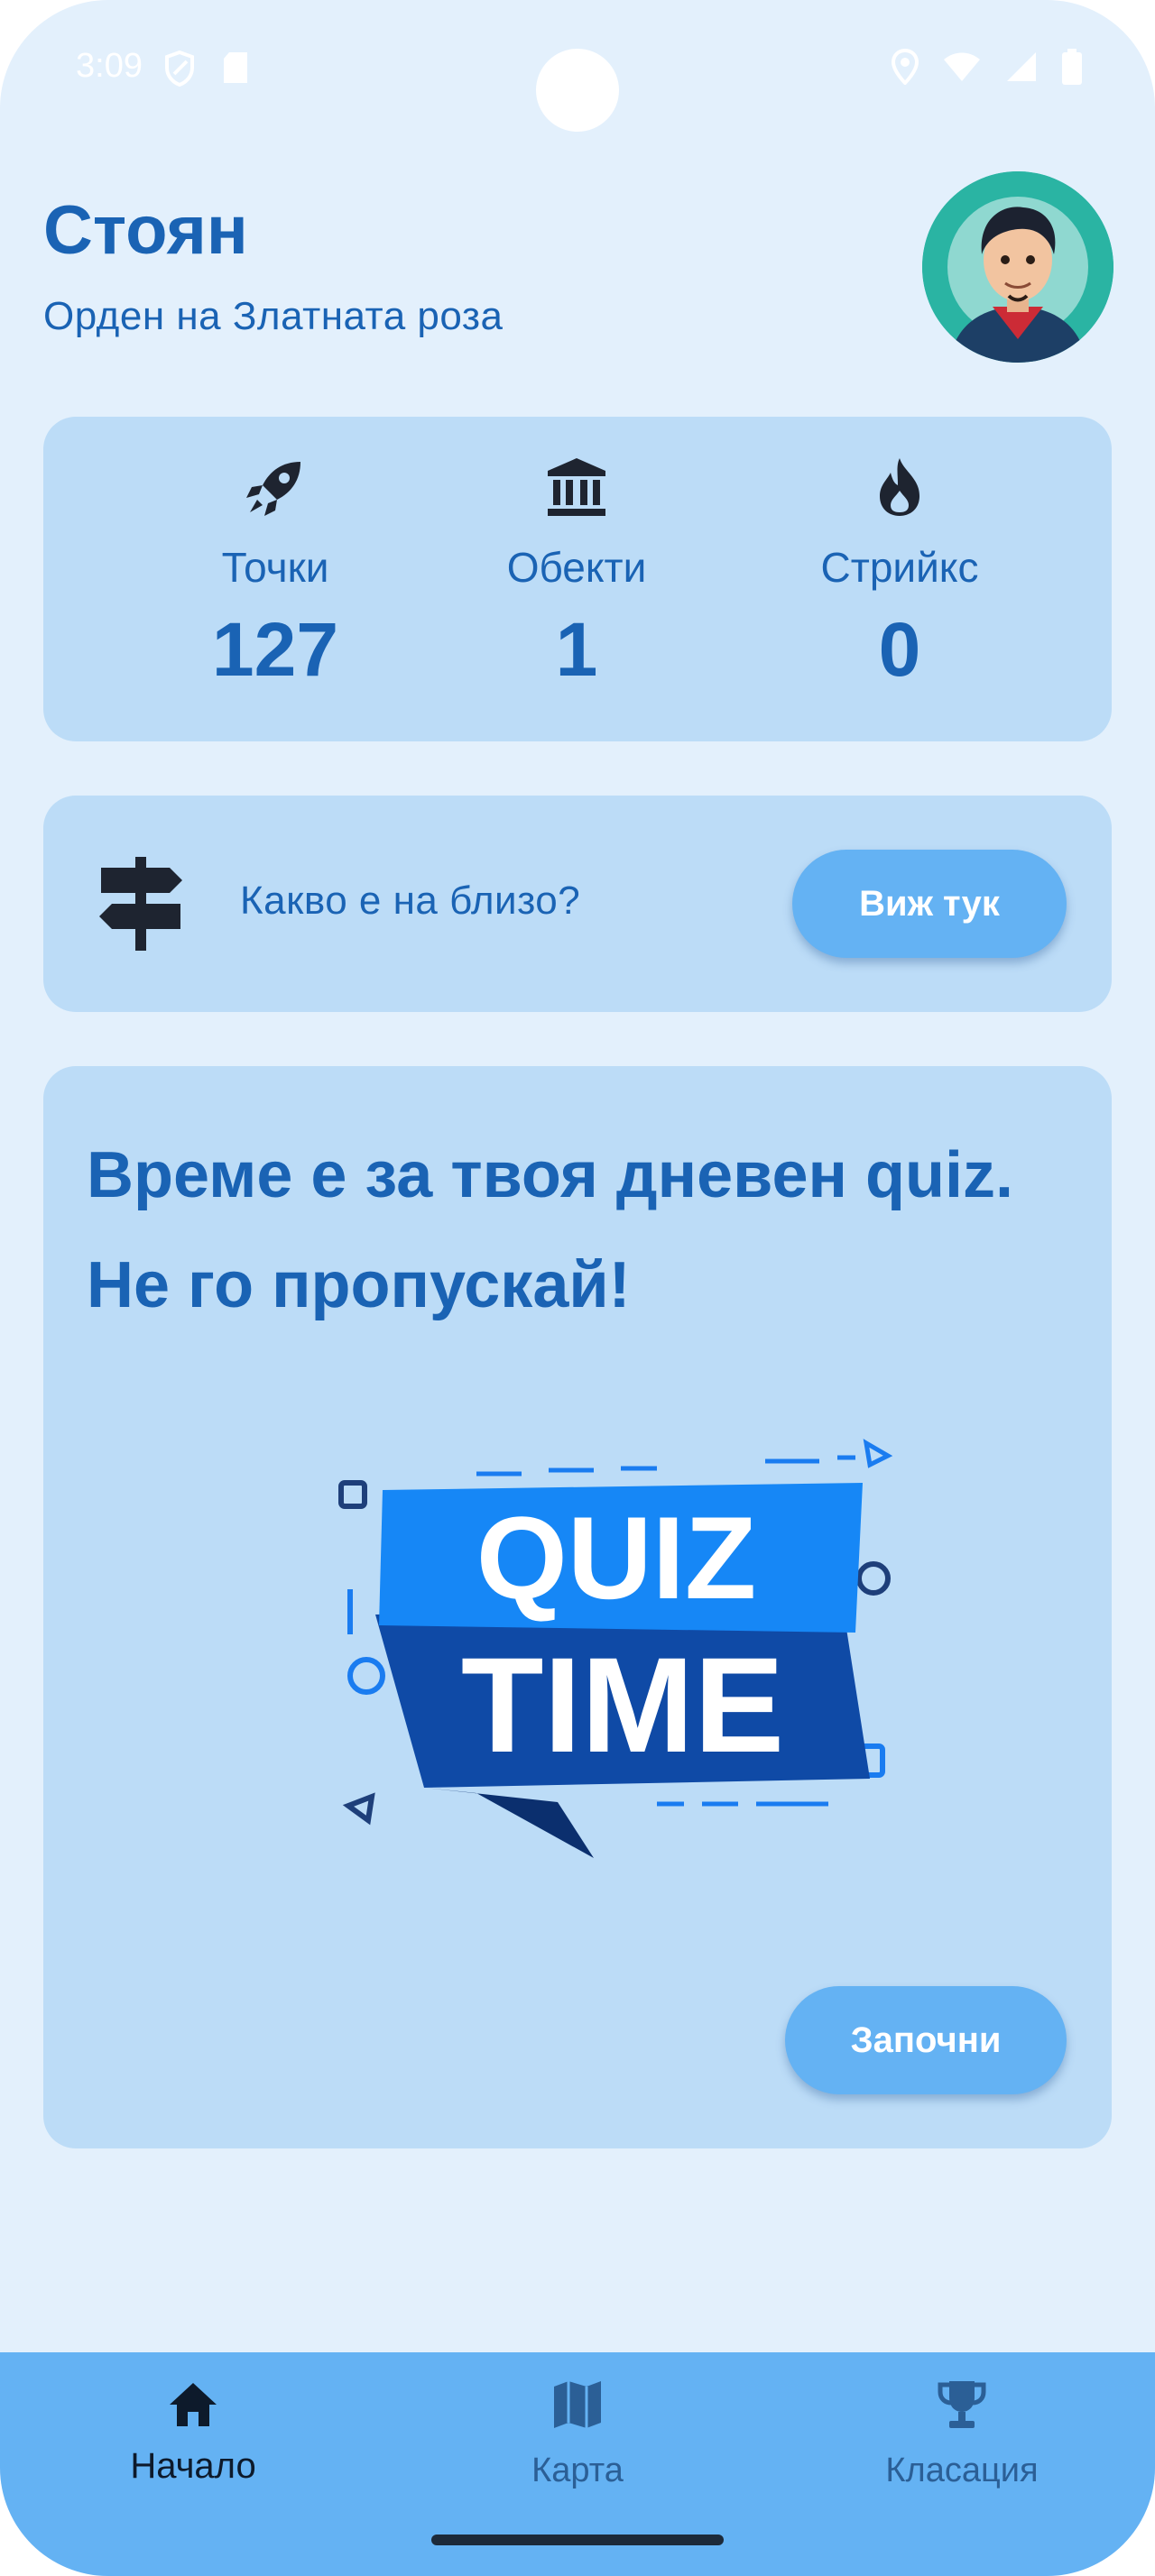 This screenshot has width=1155, height=2576. What do you see at coordinates (577, 2471) in the screenshot?
I see `nav-label-map: Карта` at bounding box center [577, 2471].